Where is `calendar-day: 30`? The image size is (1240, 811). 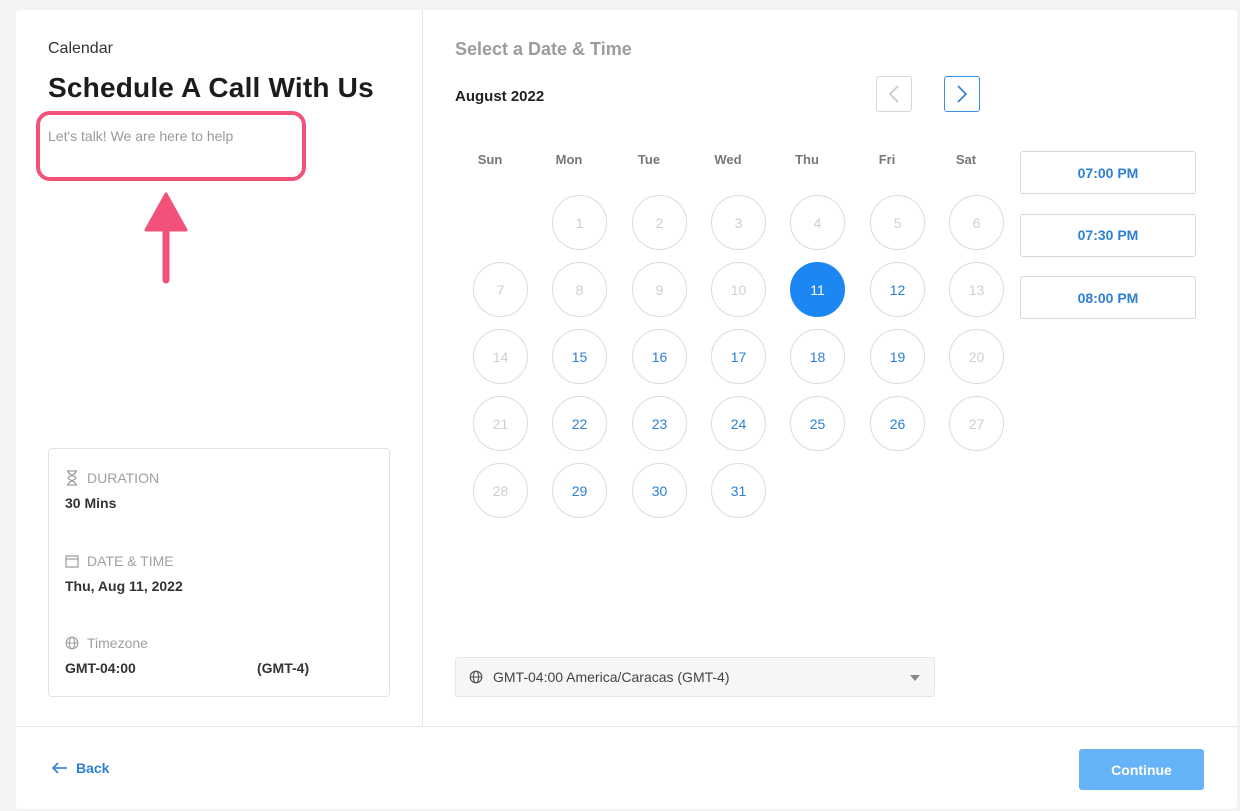 calendar-day: 30 is located at coordinates (659, 490).